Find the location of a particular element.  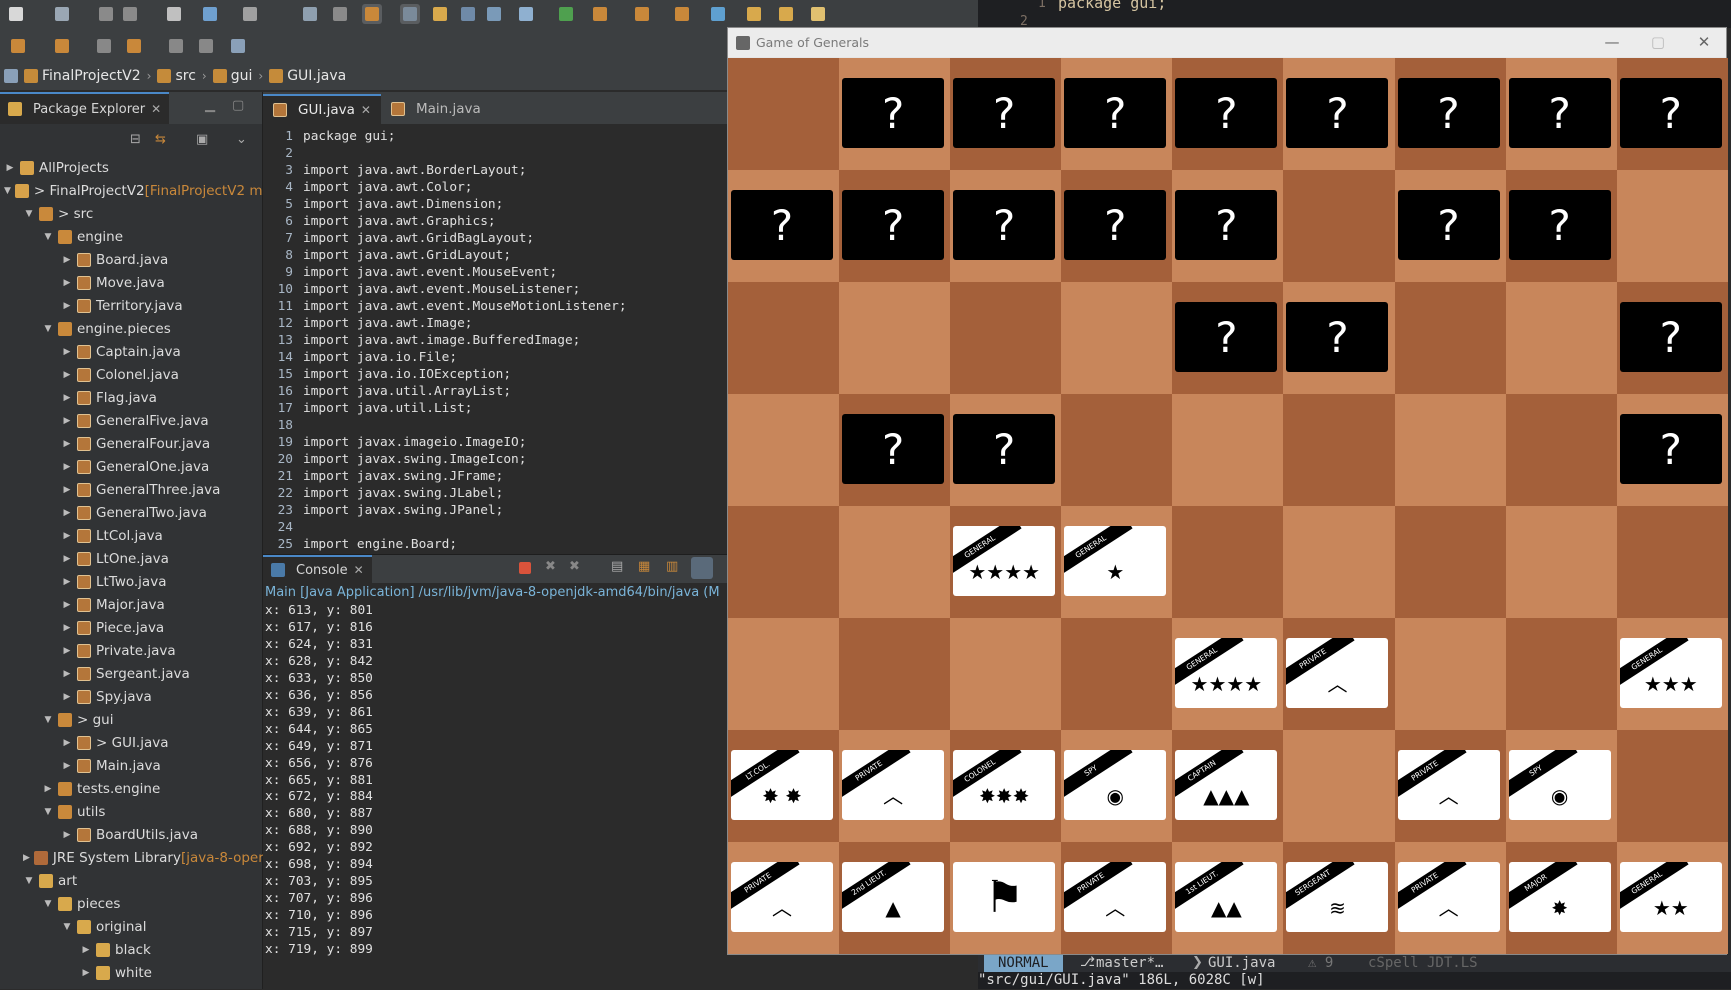

tree-item: ▶ Main.java is located at coordinates (131, 765).